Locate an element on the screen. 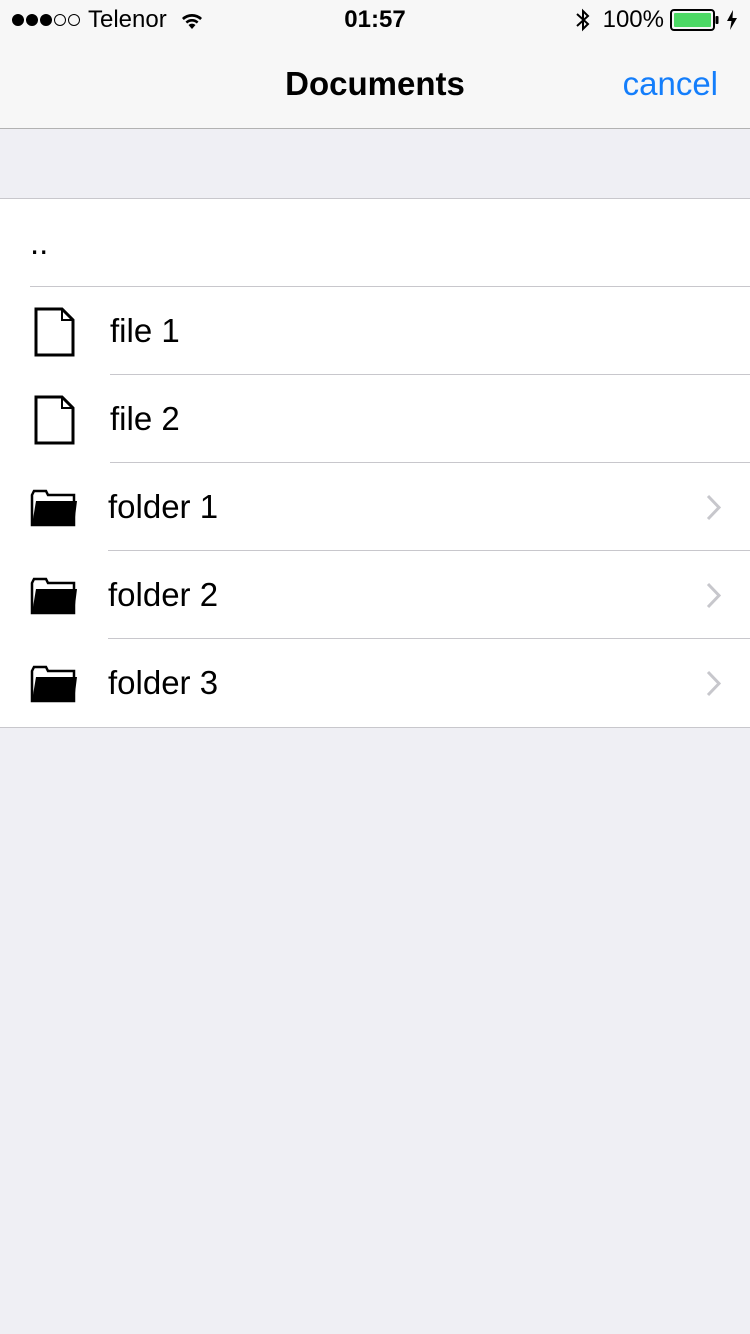  status-right: 100% is located at coordinates (656, 20).